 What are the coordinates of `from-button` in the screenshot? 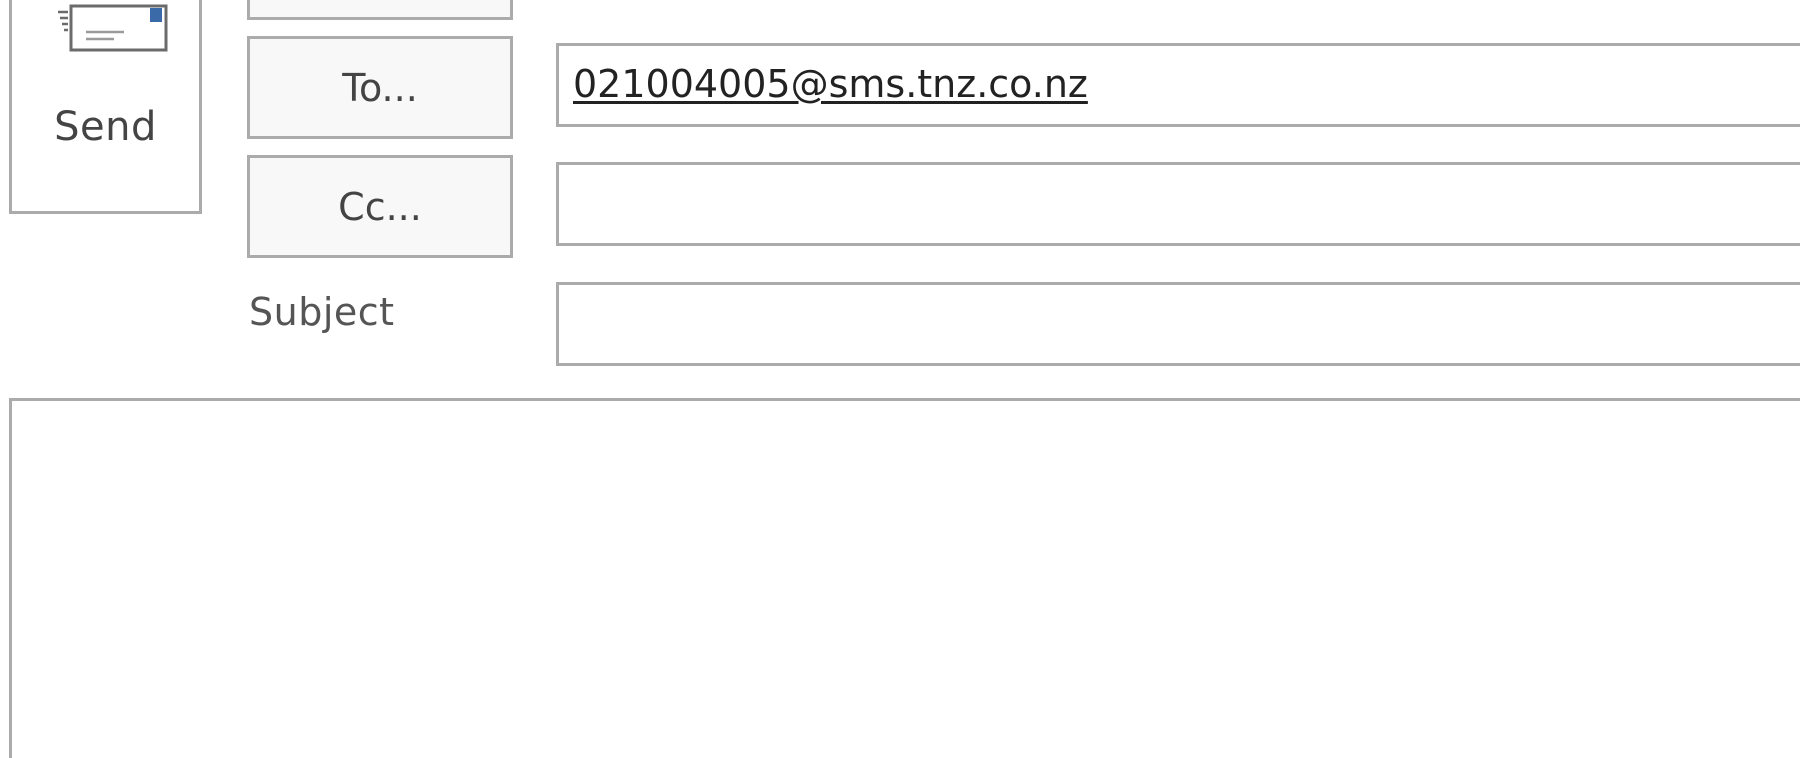 It's located at (380, 10).